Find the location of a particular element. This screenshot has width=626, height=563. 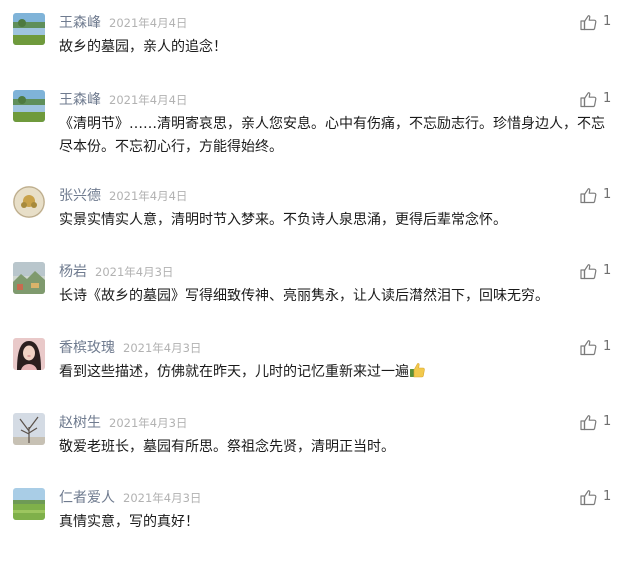

commenter-name: 杨岩 is located at coordinates (73, 272).